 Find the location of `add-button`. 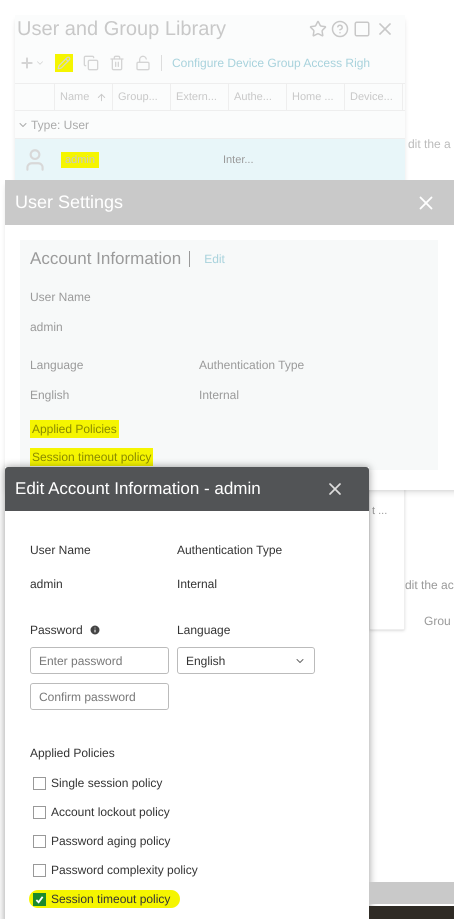

add-button is located at coordinates (32, 63).